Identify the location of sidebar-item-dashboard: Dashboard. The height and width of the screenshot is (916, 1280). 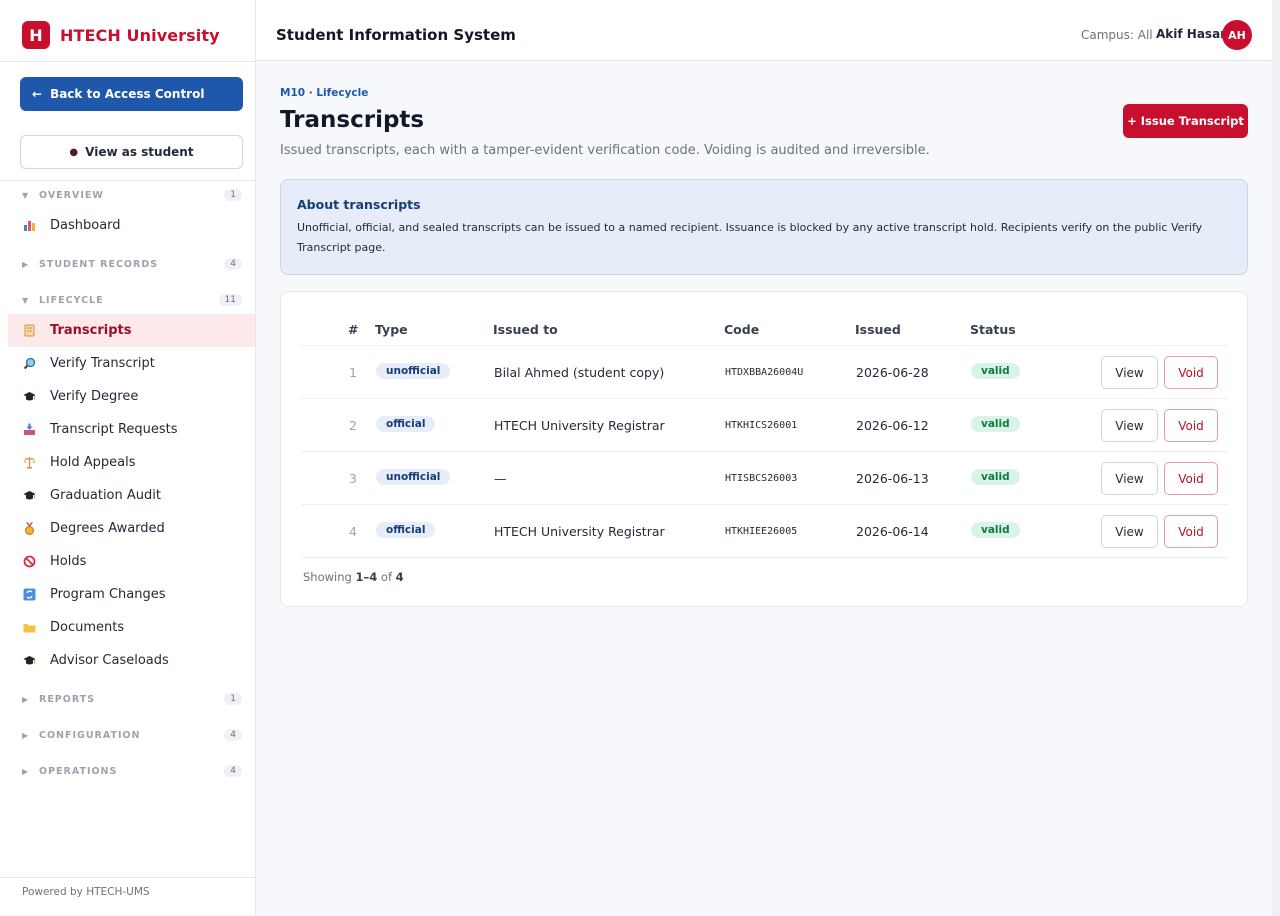
(131, 225).